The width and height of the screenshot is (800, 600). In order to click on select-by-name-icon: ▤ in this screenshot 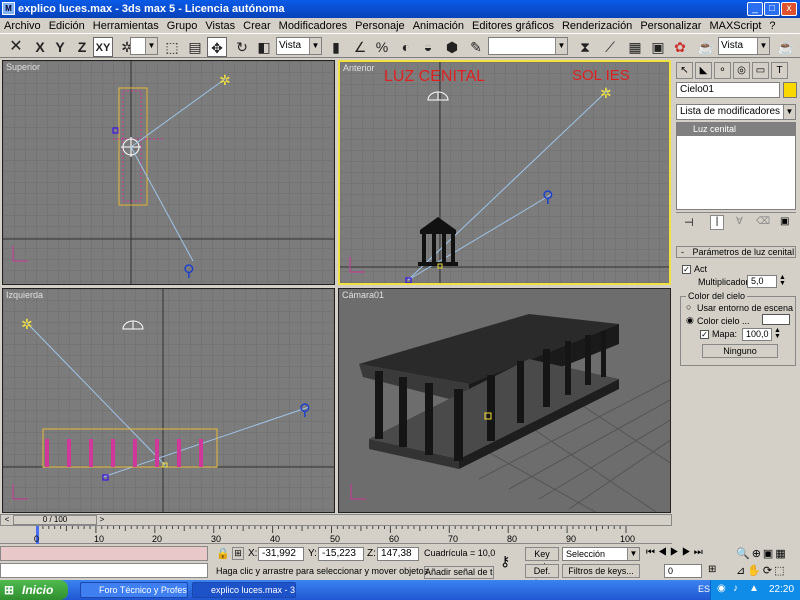, I will do `click(195, 47)`.